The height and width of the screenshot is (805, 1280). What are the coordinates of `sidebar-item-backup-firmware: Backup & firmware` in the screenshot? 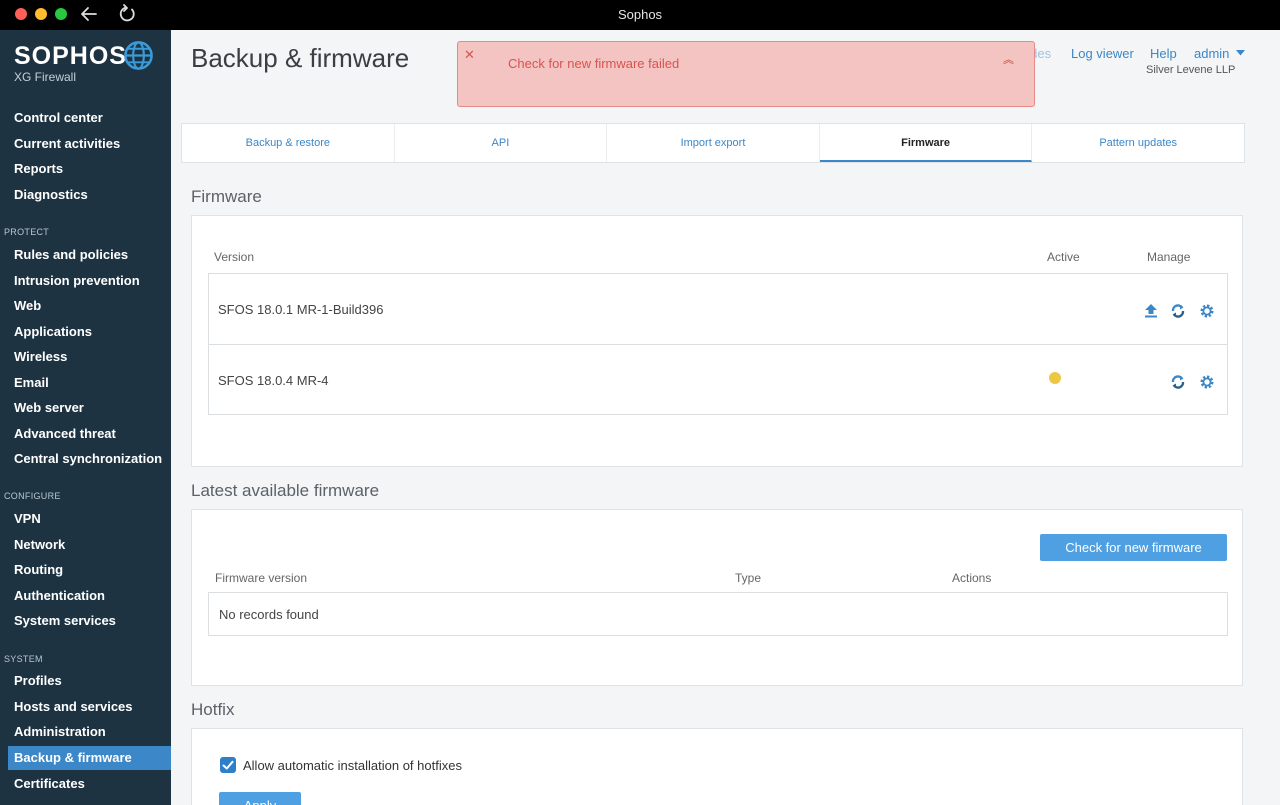 It's located at (89, 758).